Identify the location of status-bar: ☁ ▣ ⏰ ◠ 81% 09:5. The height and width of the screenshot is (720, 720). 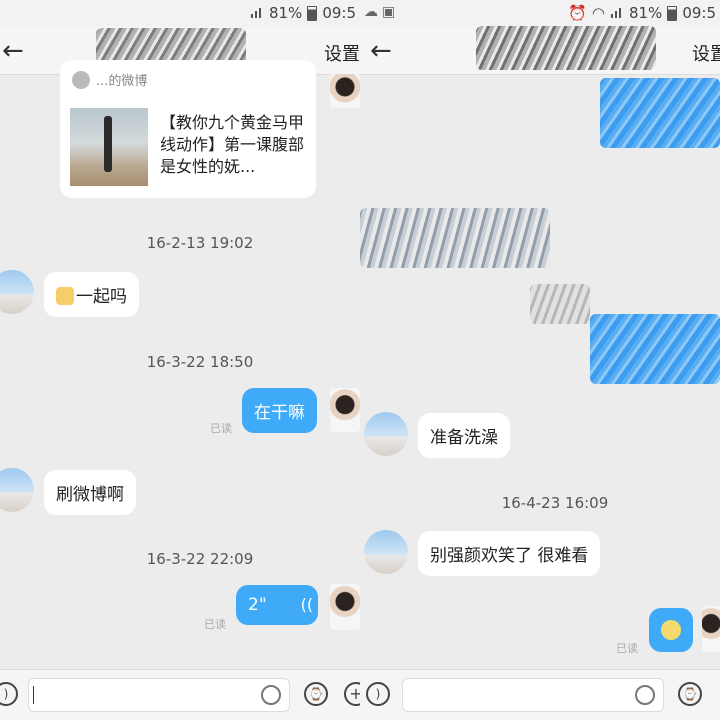
(540, 13).